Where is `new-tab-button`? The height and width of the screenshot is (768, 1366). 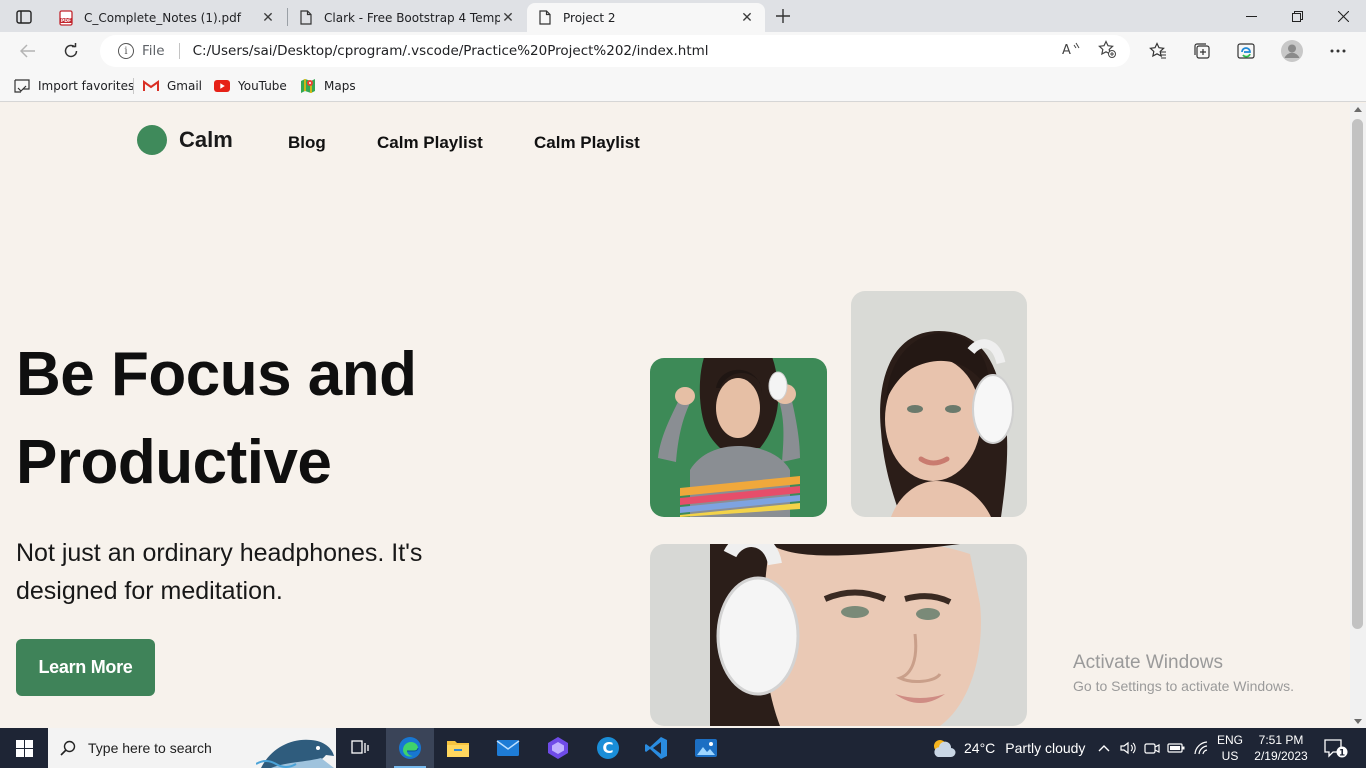
new-tab-button is located at coordinates (783, 16).